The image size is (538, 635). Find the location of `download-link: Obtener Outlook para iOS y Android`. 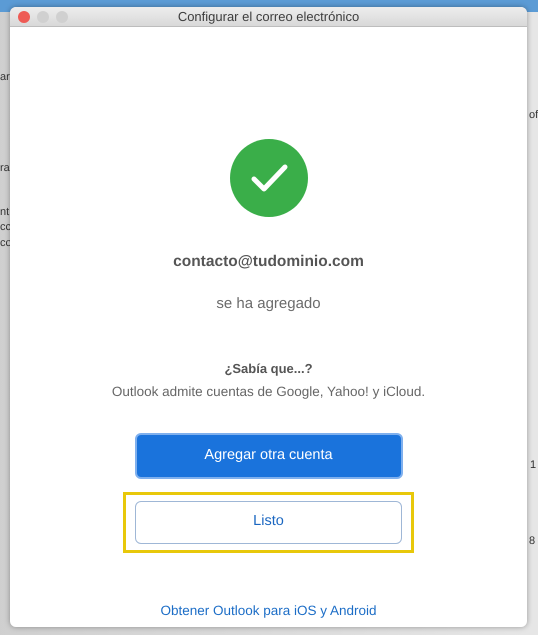

download-link: Obtener Outlook para iOS y Android is located at coordinates (268, 610).